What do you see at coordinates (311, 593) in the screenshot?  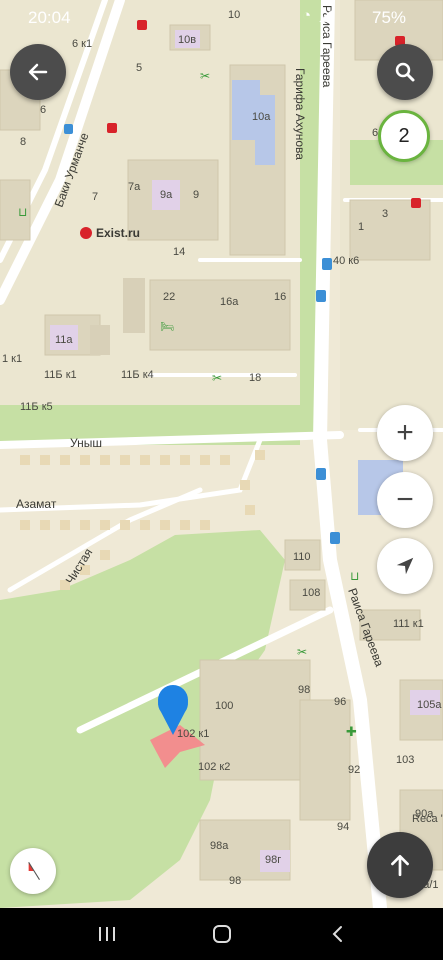 I see `building-number: 108` at bounding box center [311, 593].